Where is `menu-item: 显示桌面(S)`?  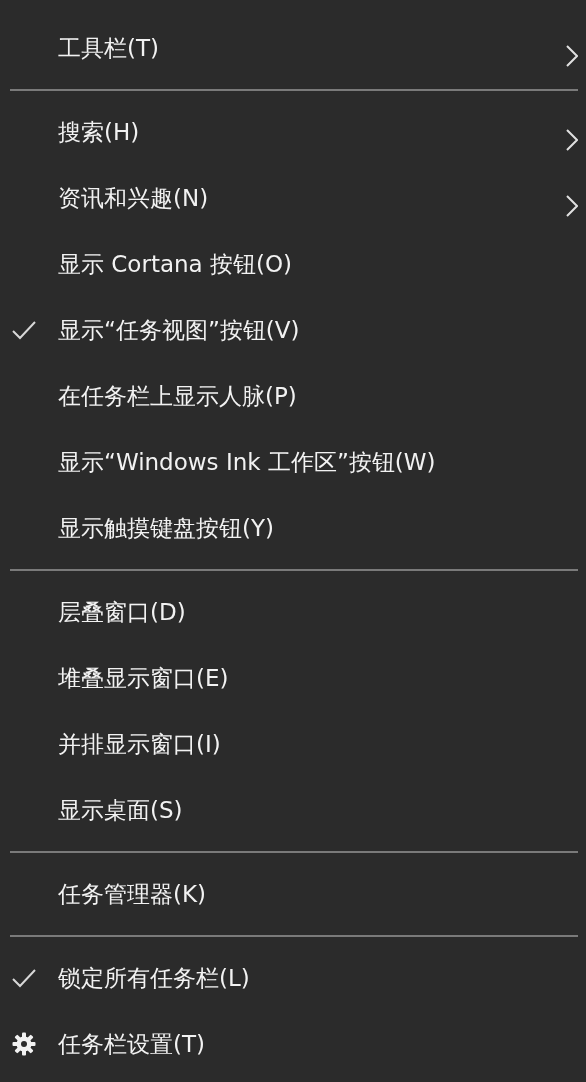 menu-item: 显示桌面(S) is located at coordinates (293, 810).